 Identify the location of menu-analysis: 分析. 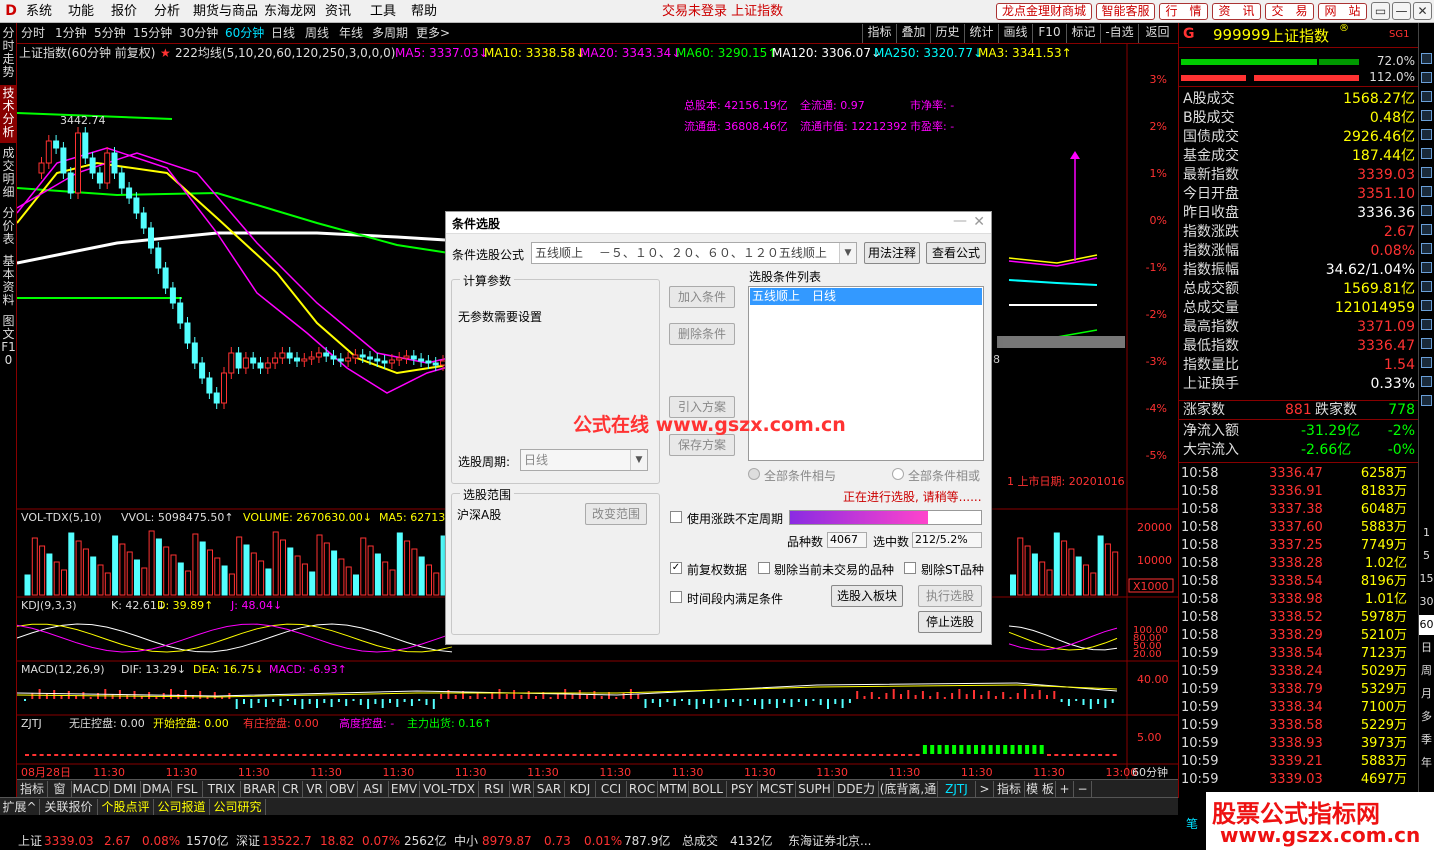
(167, 11).